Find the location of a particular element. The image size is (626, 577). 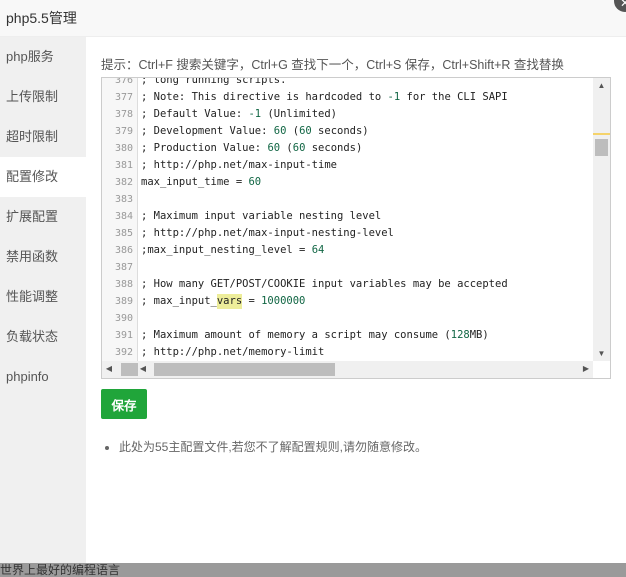

line-content: ; long running scripts. is located at coordinates (365, 83).